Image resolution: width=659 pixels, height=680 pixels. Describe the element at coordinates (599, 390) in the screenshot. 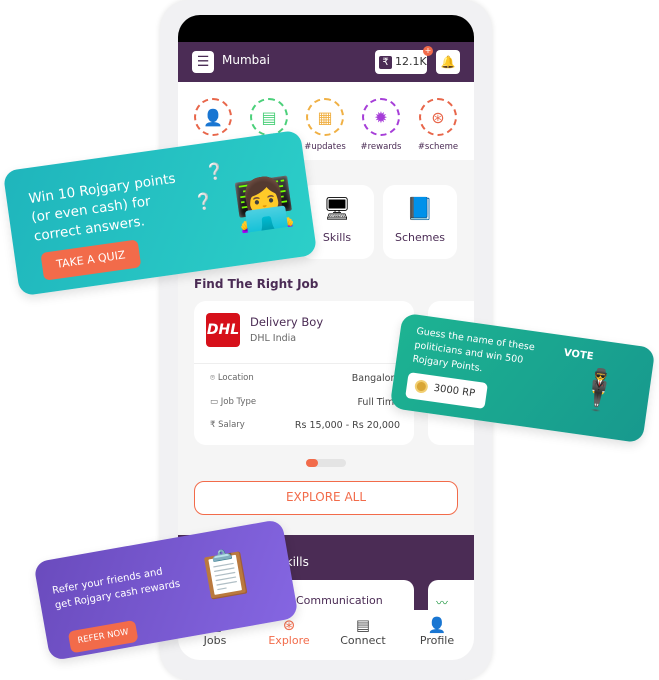

I see `politician-illustration: 🕴` at that location.